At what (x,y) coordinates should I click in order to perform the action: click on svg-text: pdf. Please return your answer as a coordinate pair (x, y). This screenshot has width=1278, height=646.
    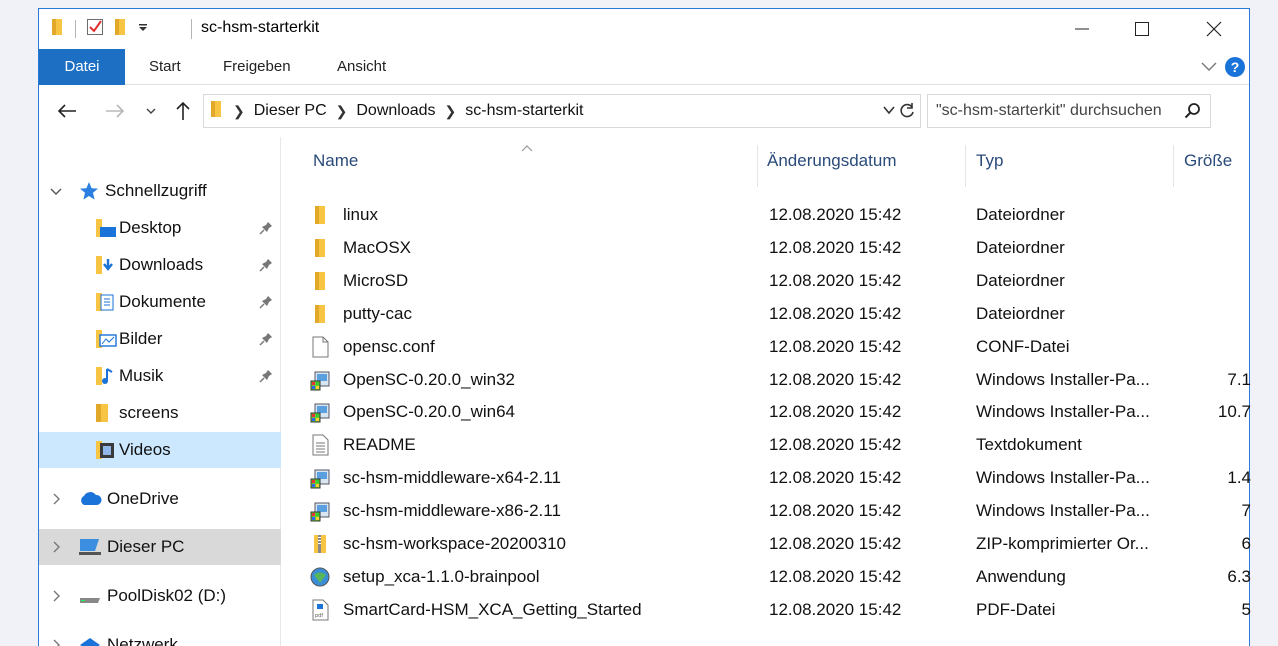
    Looking at the image, I should click on (319, 616).